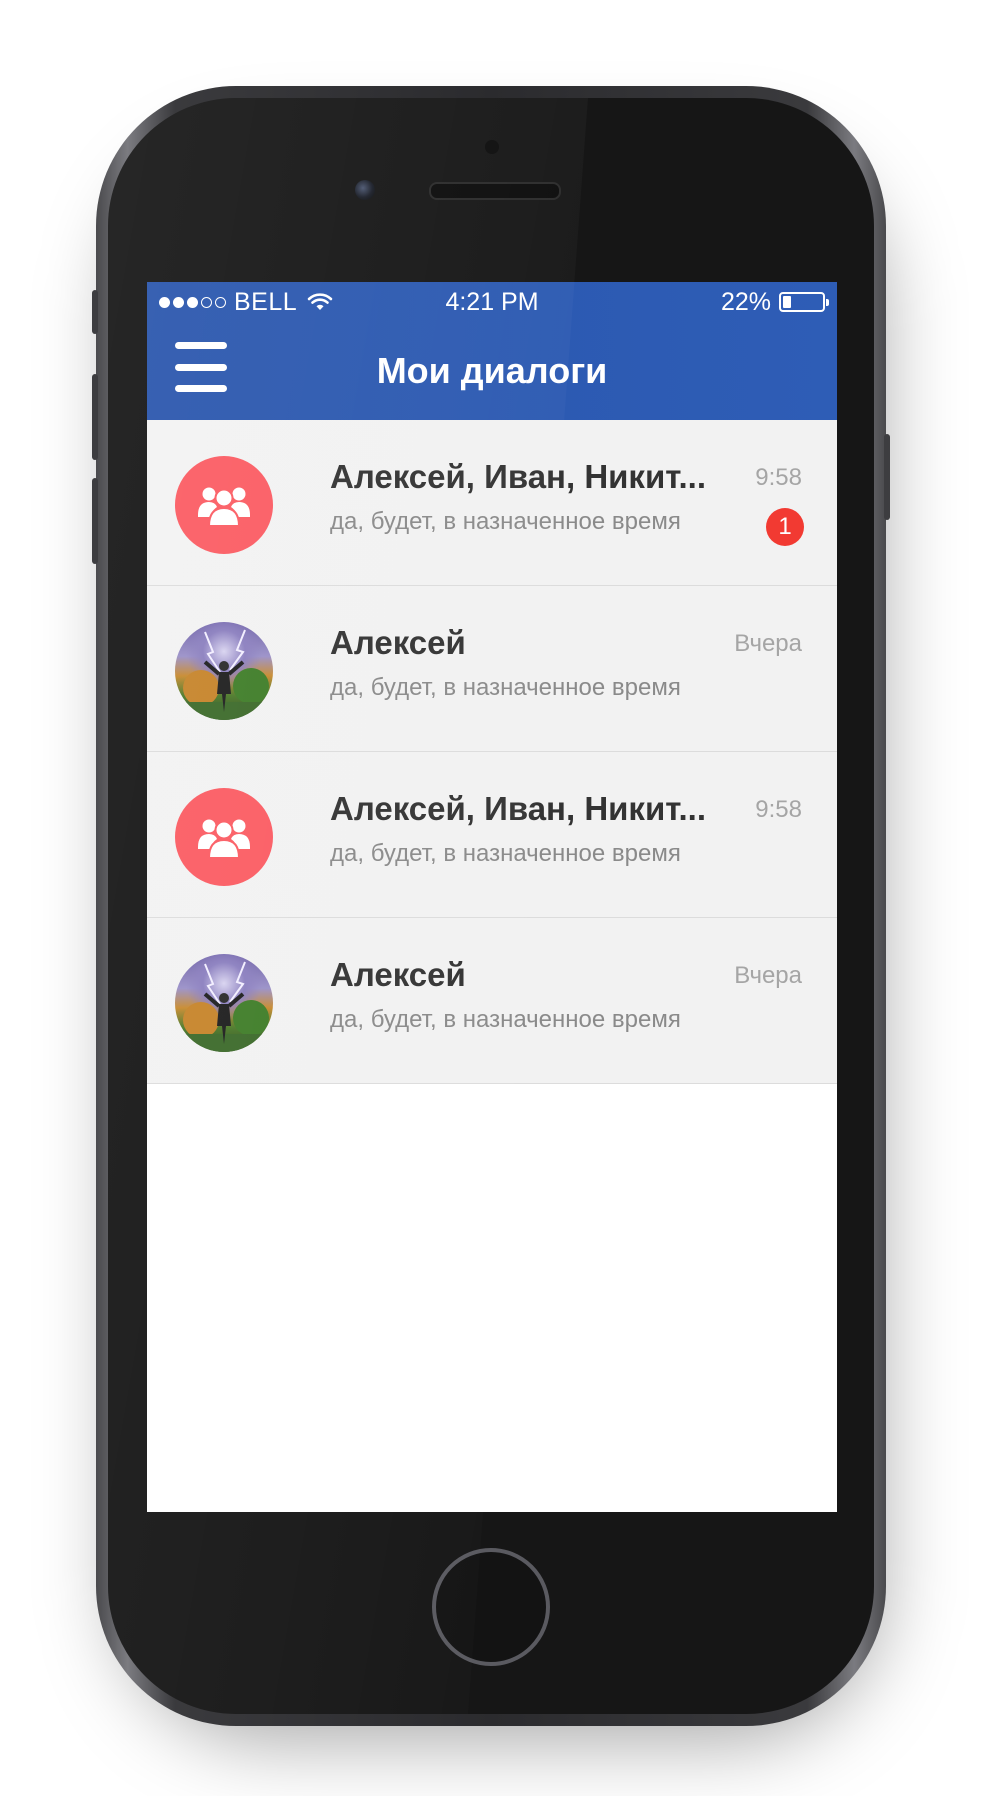 The height and width of the screenshot is (1796, 984). Describe the element at coordinates (95, 417) in the screenshot. I see `volume-up-button` at that location.